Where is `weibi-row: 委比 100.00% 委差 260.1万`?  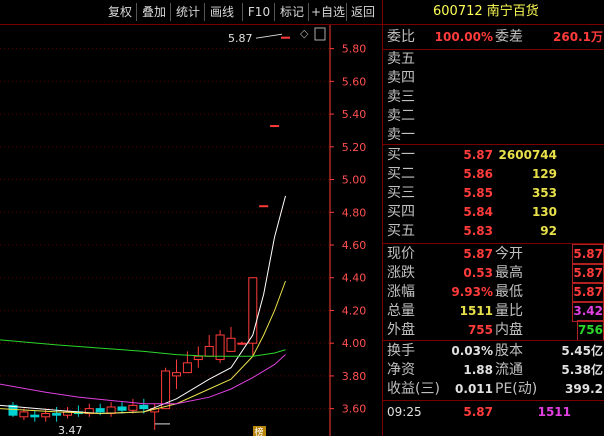
weibi-row: 委比 100.00% 委差 260.1万 is located at coordinates (493, 37).